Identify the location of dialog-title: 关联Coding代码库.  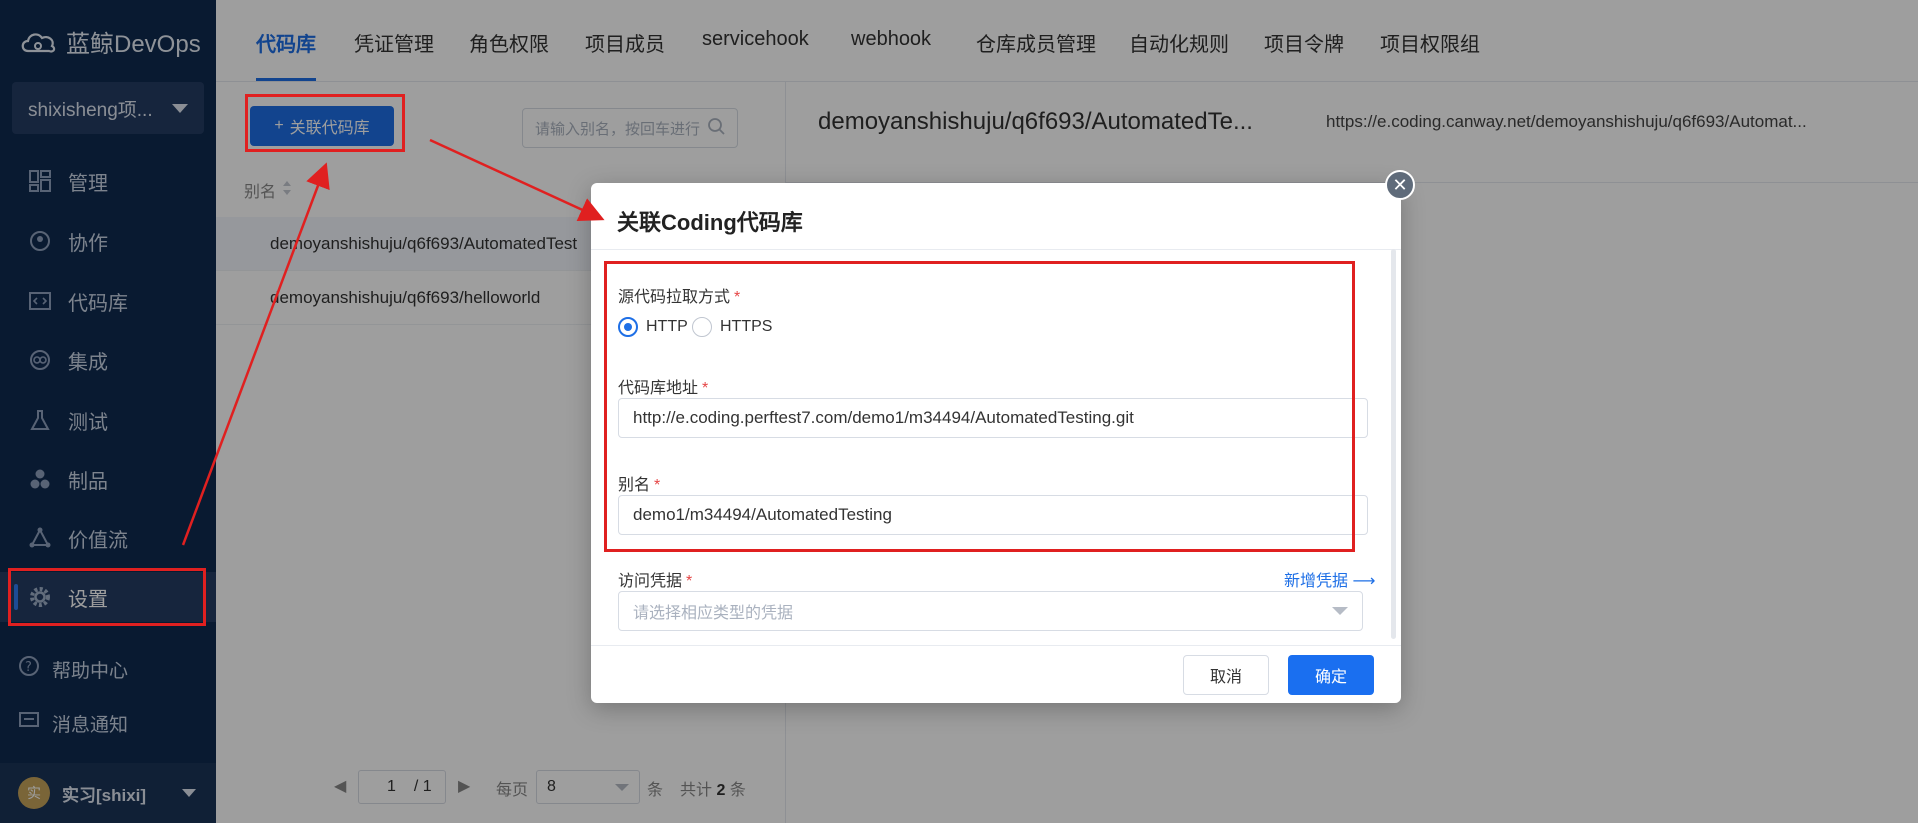
(710, 222).